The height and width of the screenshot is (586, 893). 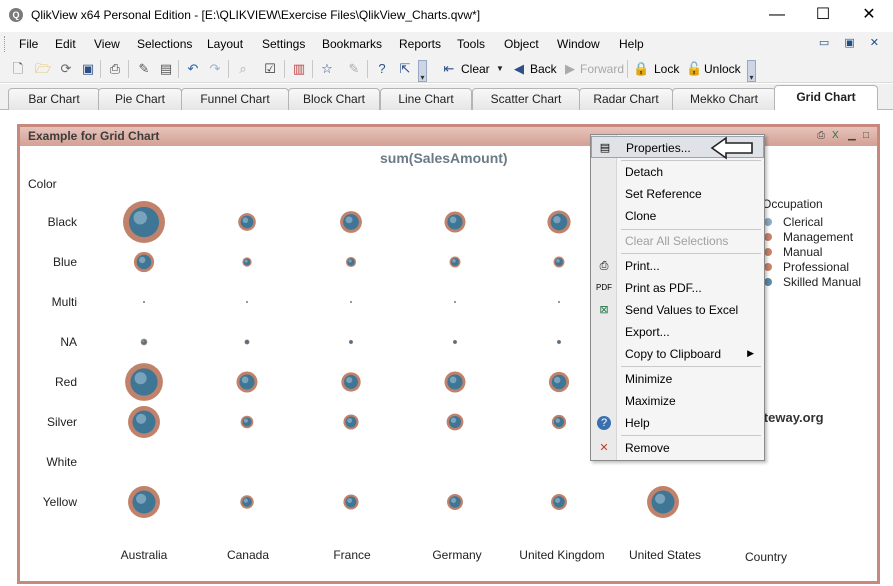 I want to click on lock-button: Lock, so click(x=666, y=69).